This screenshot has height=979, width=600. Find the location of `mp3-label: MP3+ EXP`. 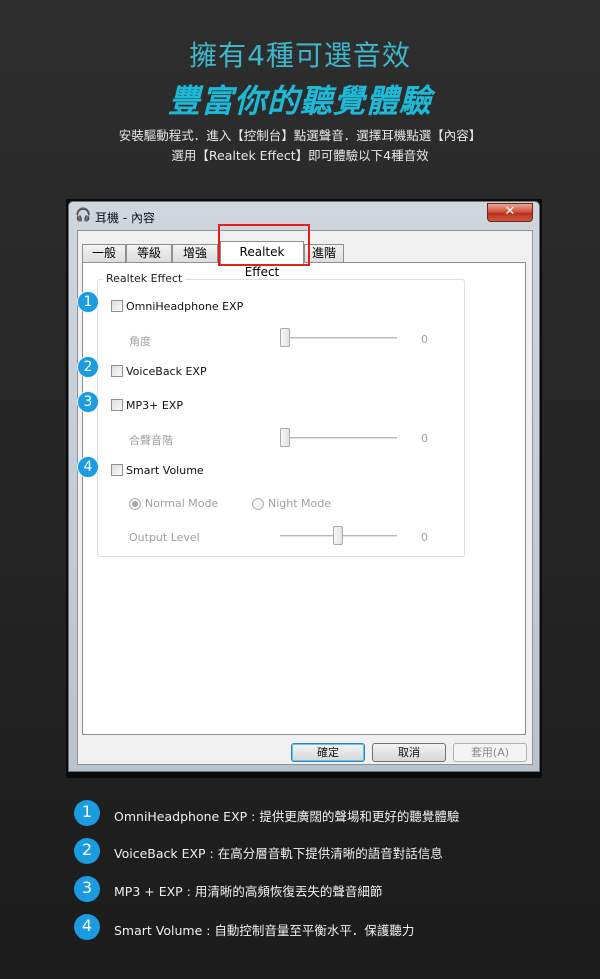

mp3-label: MP3+ EXP is located at coordinates (154, 405).